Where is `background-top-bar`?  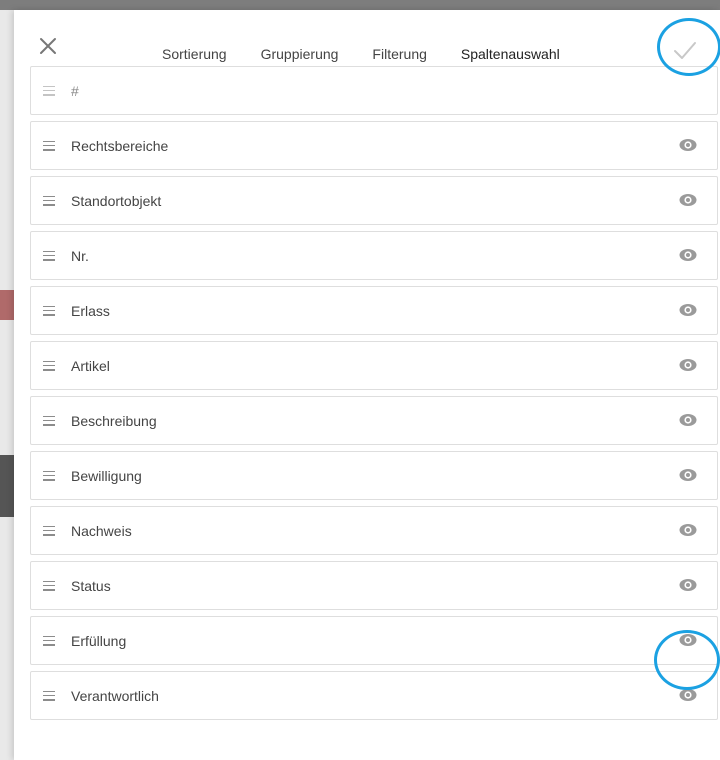 background-top-bar is located at coordinates (360, 5).